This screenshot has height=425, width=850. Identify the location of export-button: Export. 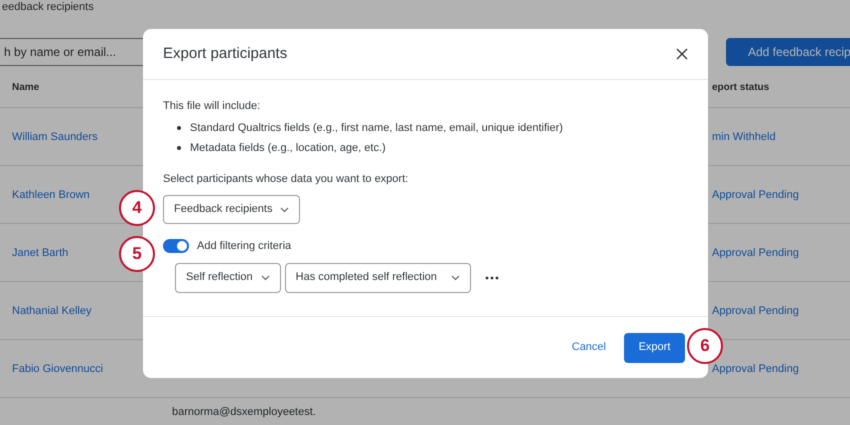
(654, 347).